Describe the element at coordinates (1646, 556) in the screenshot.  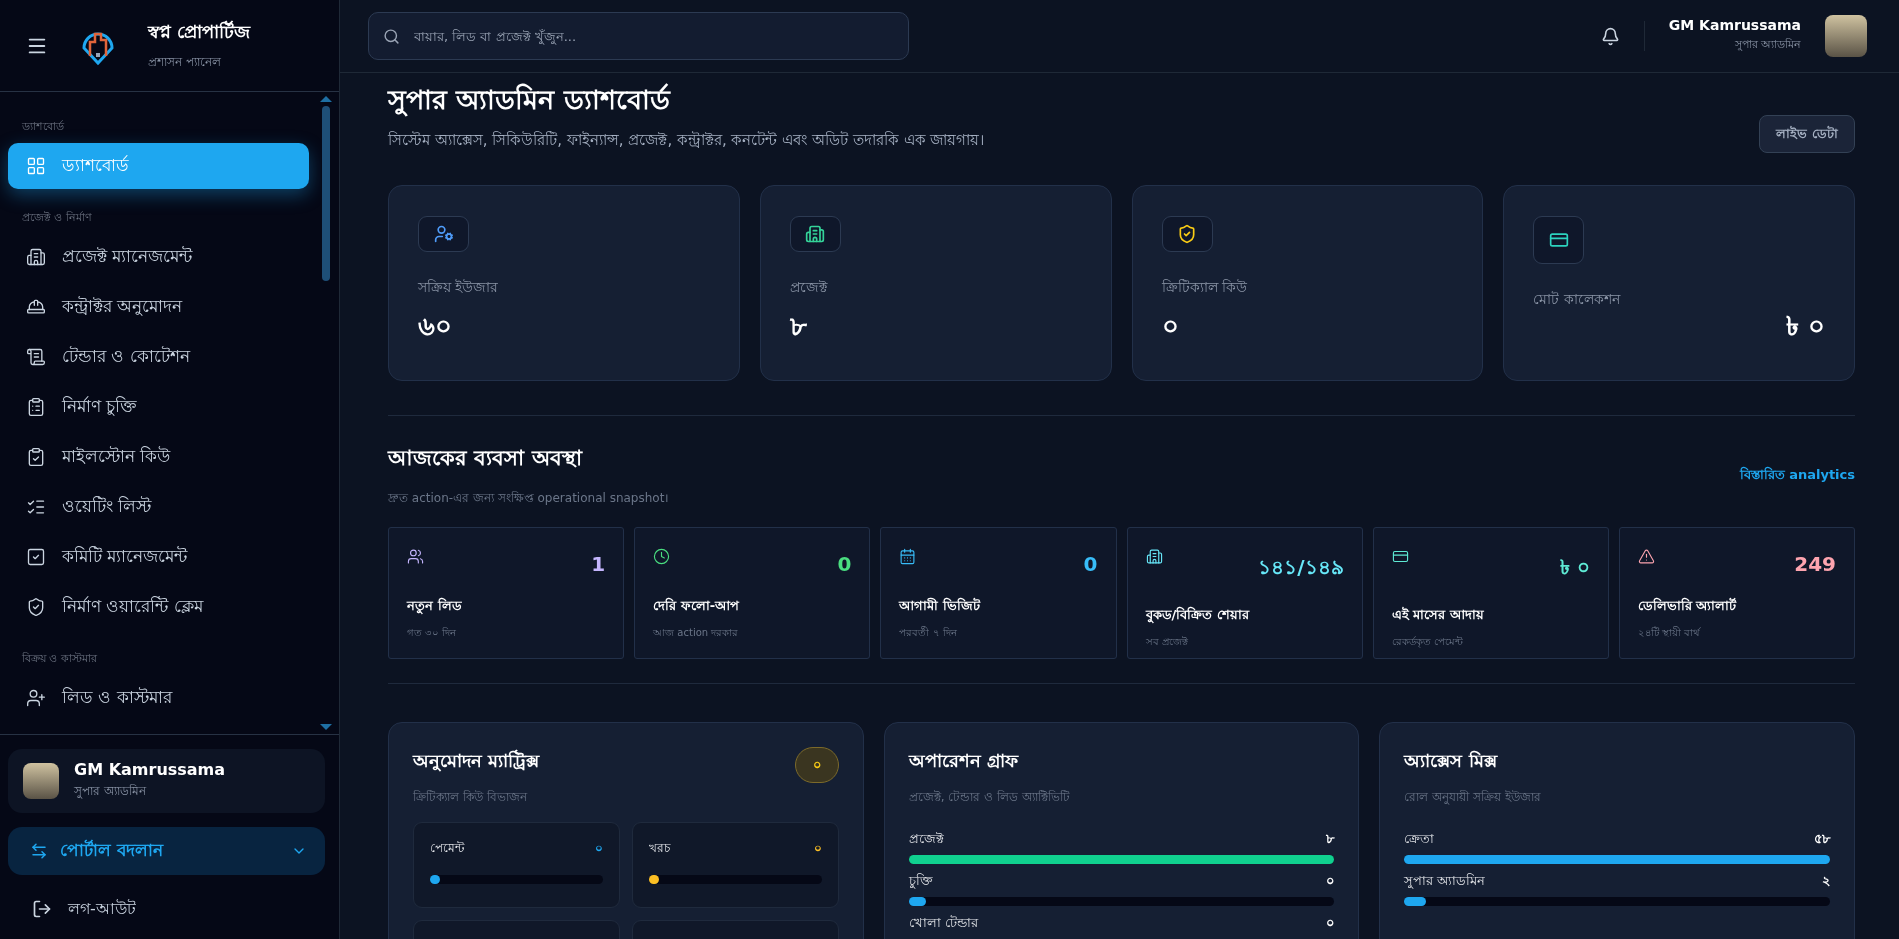
I see `warning-icon` at that location.